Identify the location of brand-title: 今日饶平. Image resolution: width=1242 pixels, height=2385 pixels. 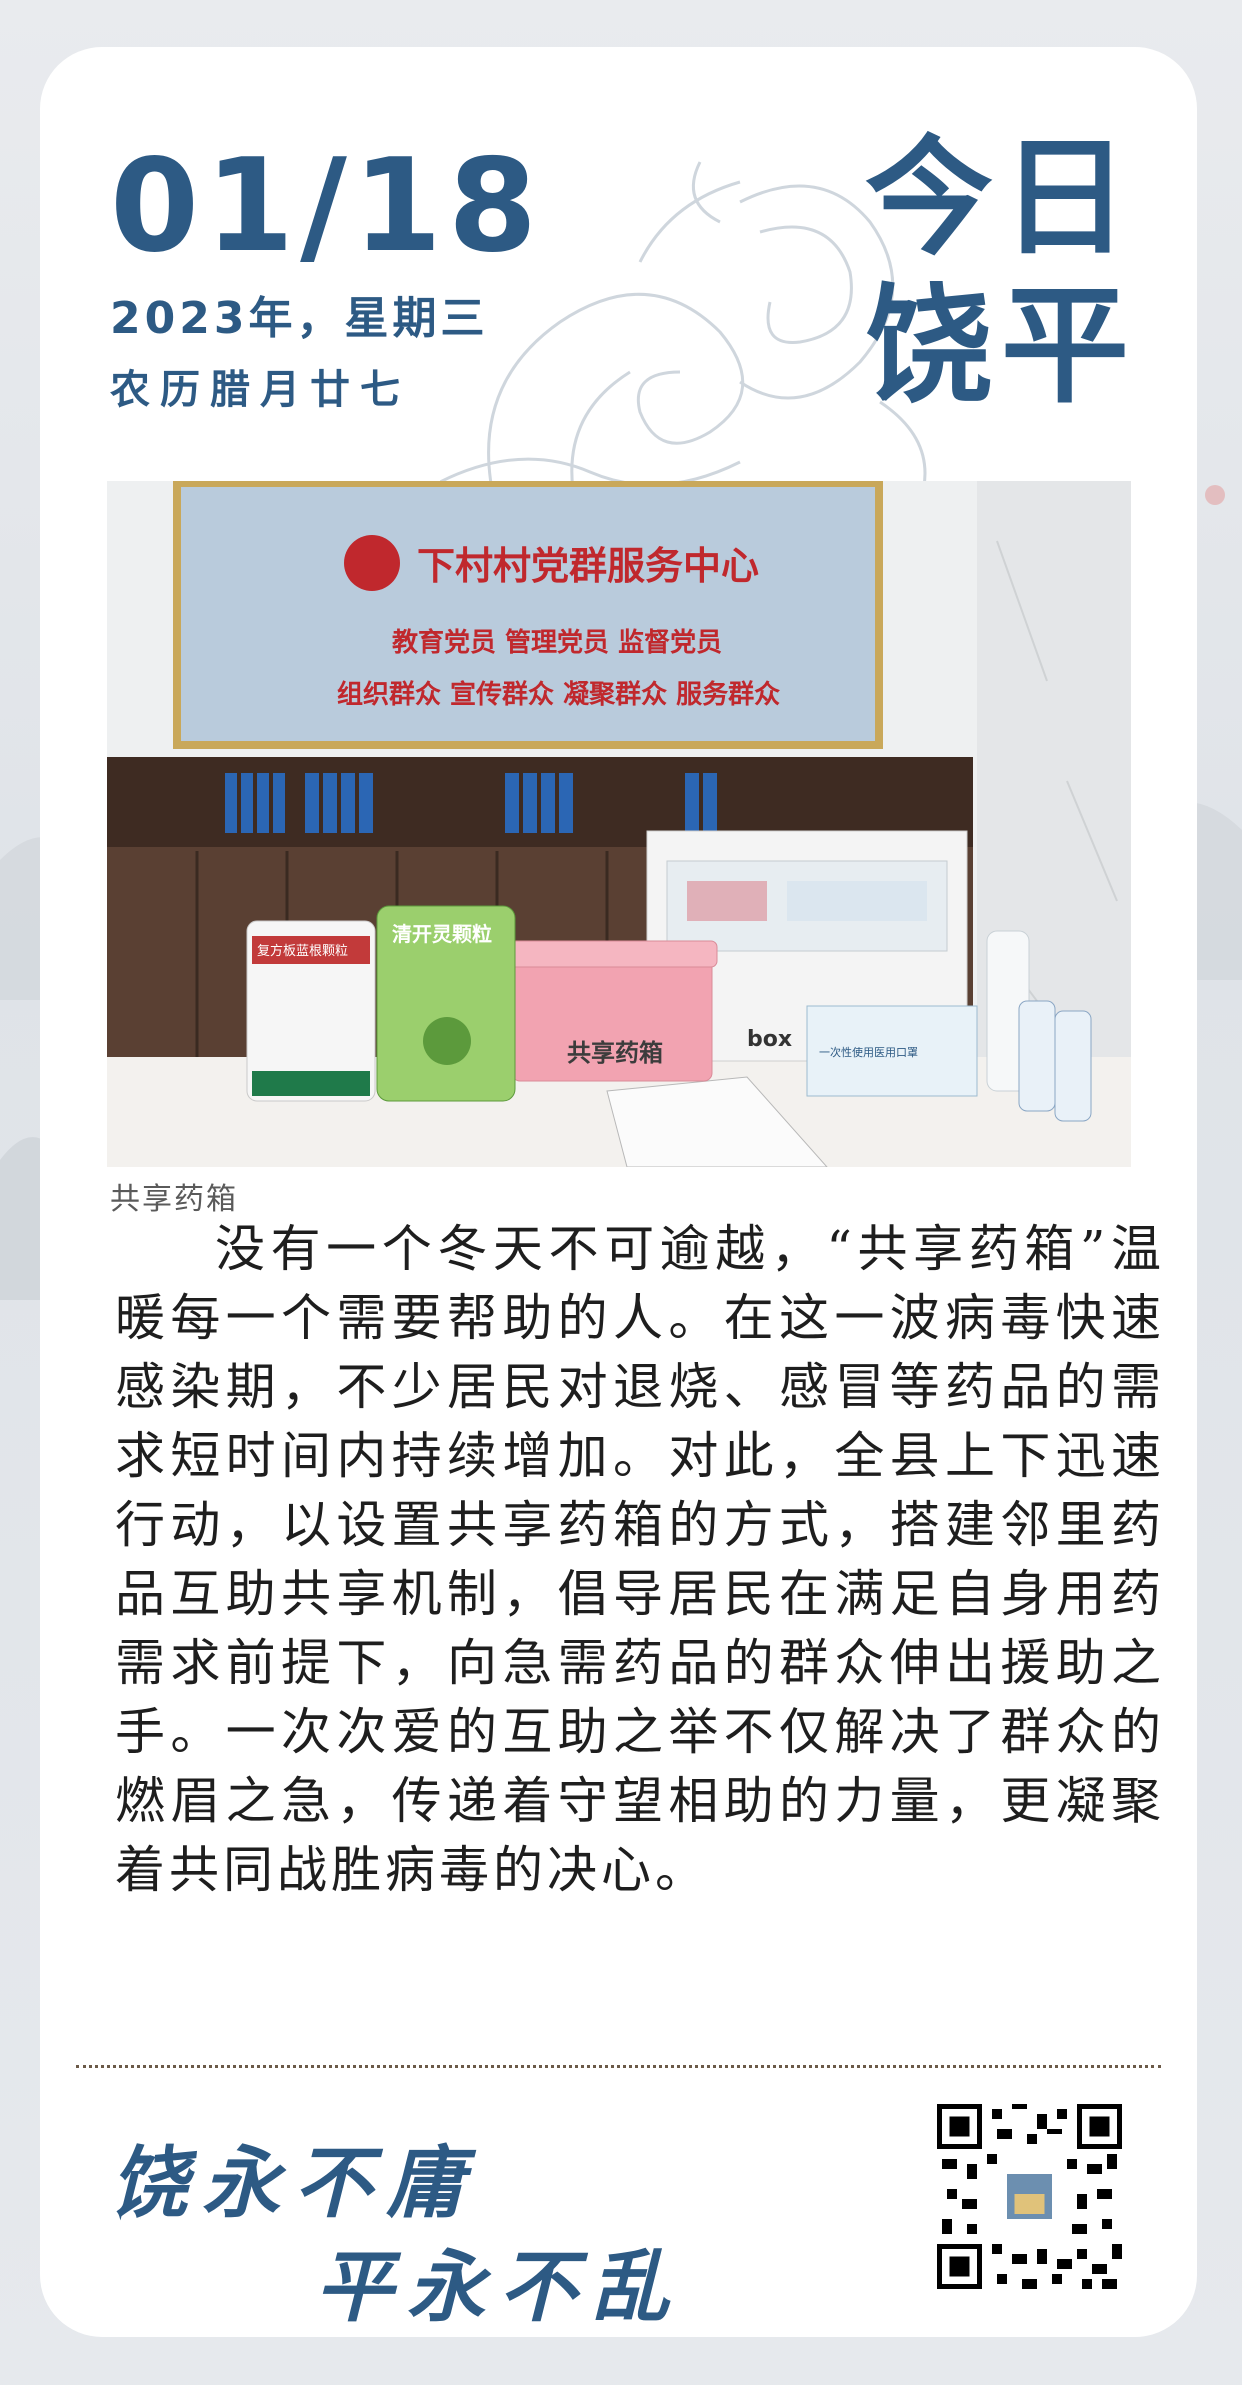
(1000, 272).